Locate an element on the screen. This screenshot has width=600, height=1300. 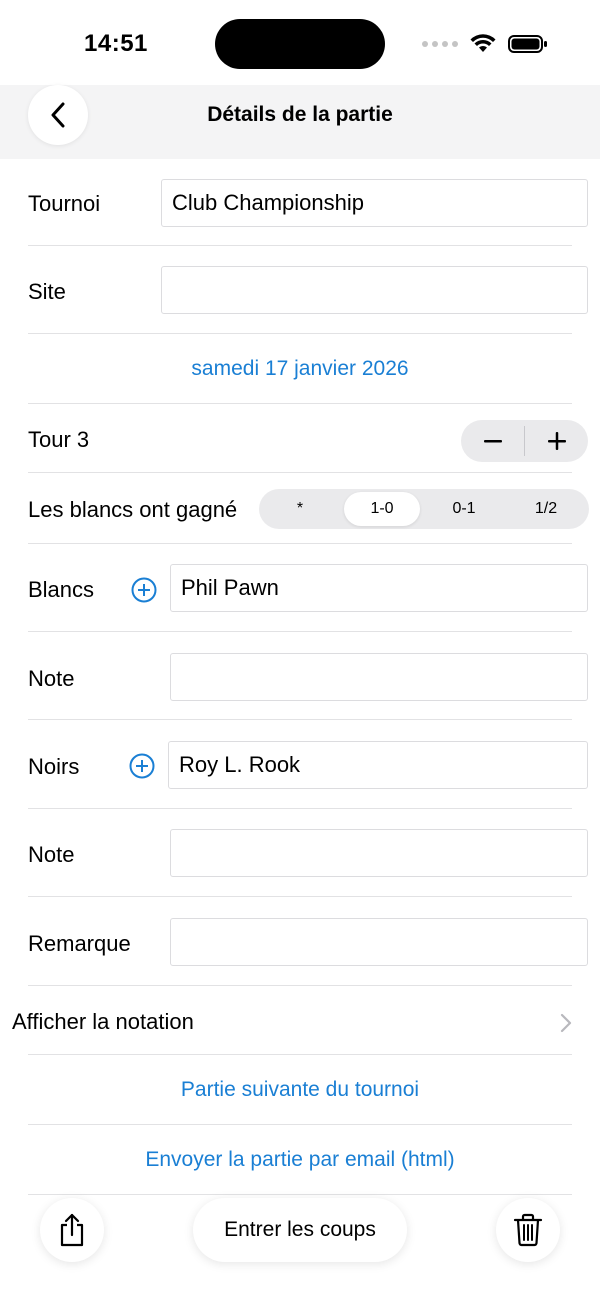
trash-icon is located at coordinates (528, 1230).